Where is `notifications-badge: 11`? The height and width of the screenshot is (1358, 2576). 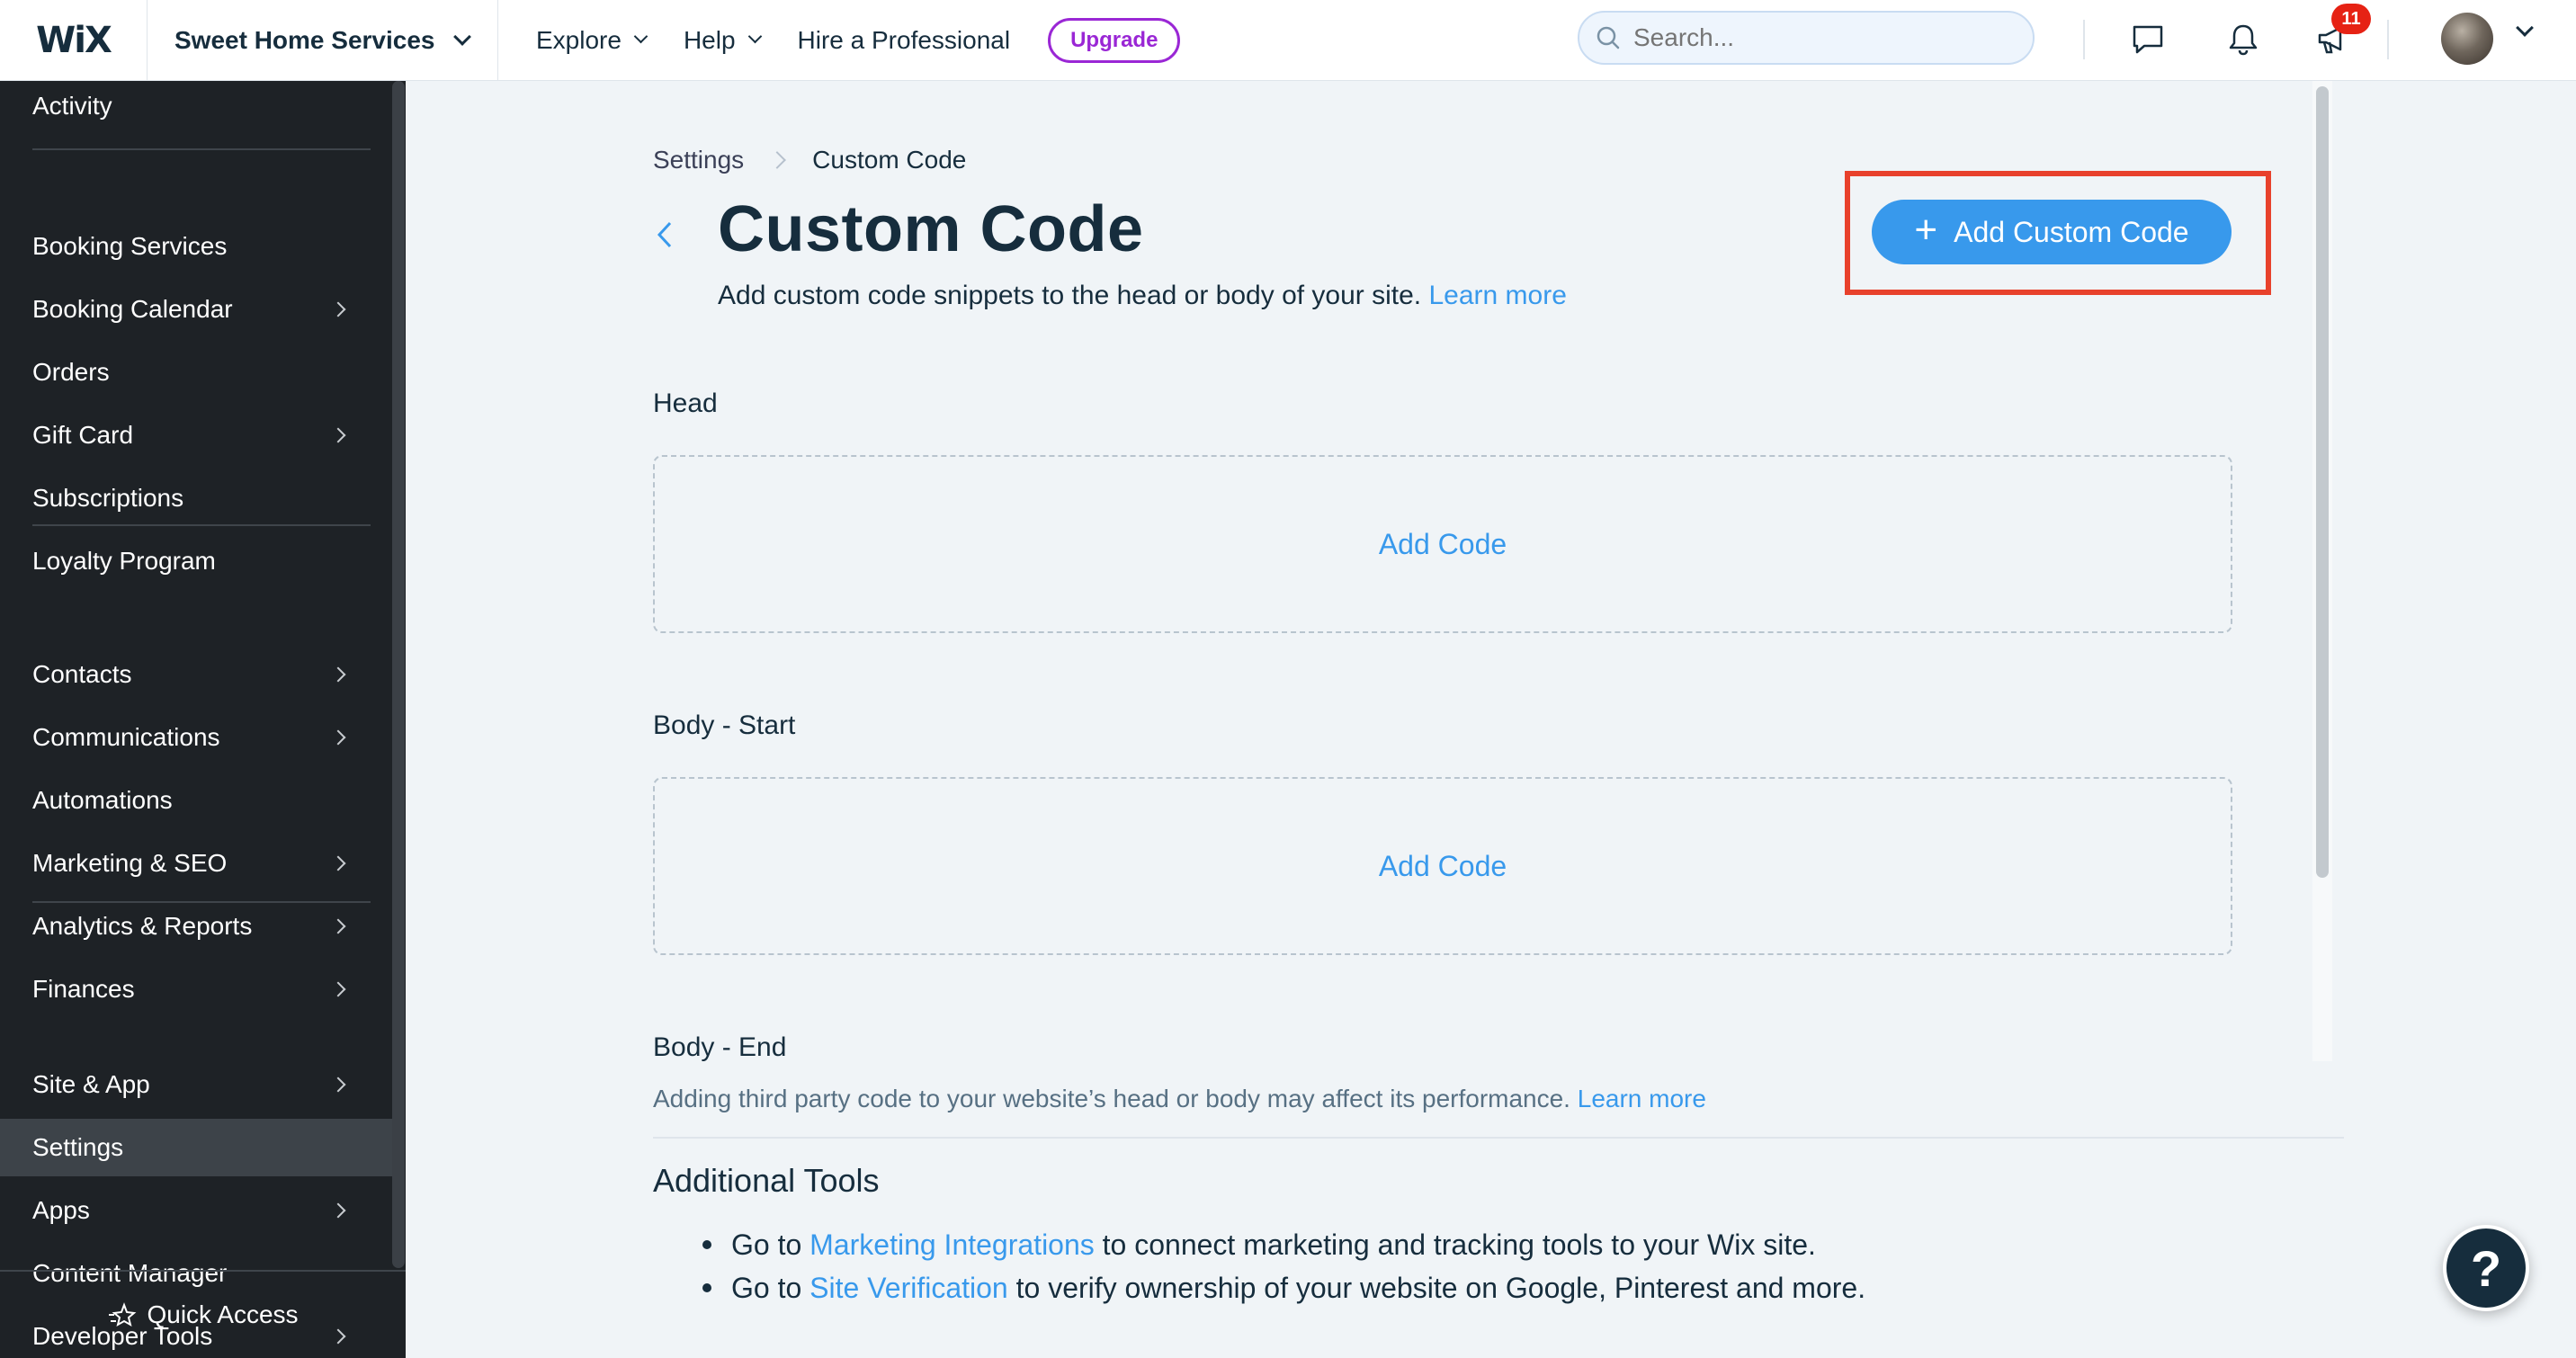
notifications-badge: 11 is located at coordinates (2351, 19).